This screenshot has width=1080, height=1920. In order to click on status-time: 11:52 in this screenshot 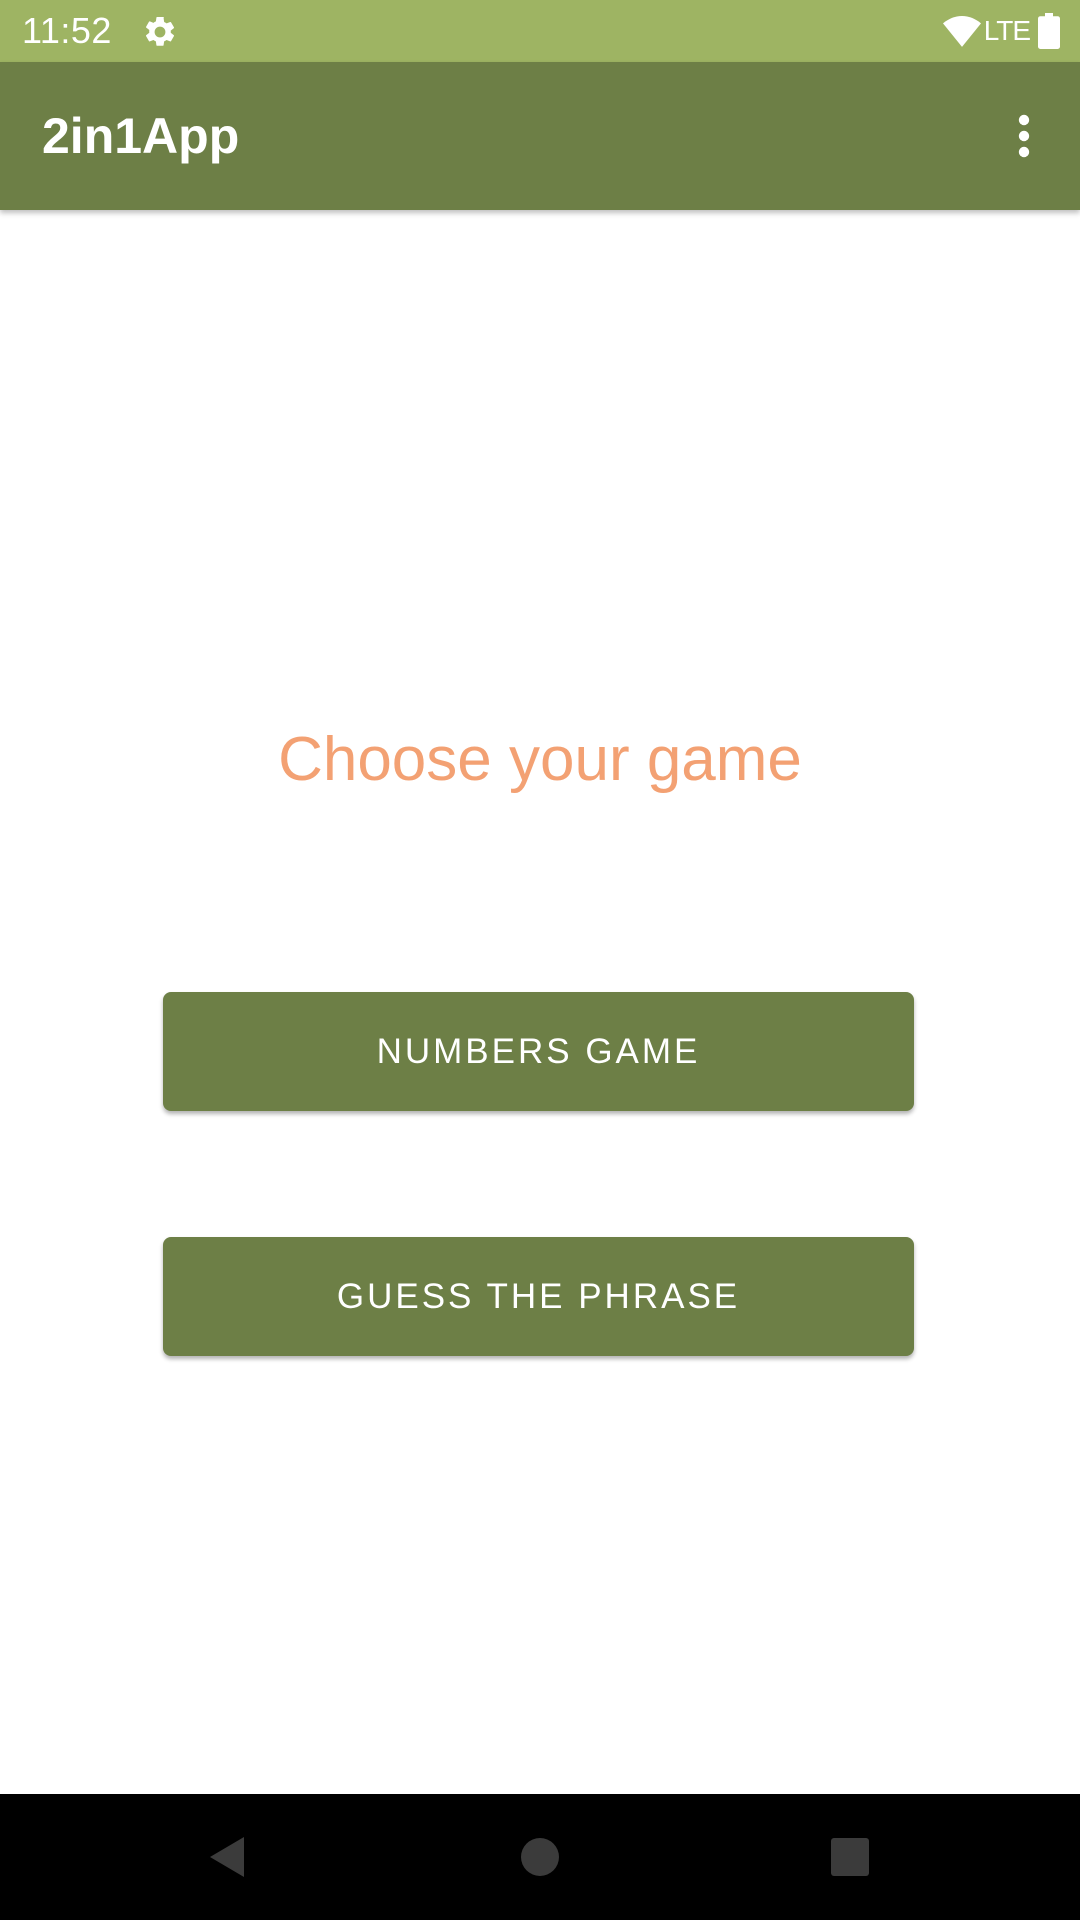, I will do `click(67, 30)`.